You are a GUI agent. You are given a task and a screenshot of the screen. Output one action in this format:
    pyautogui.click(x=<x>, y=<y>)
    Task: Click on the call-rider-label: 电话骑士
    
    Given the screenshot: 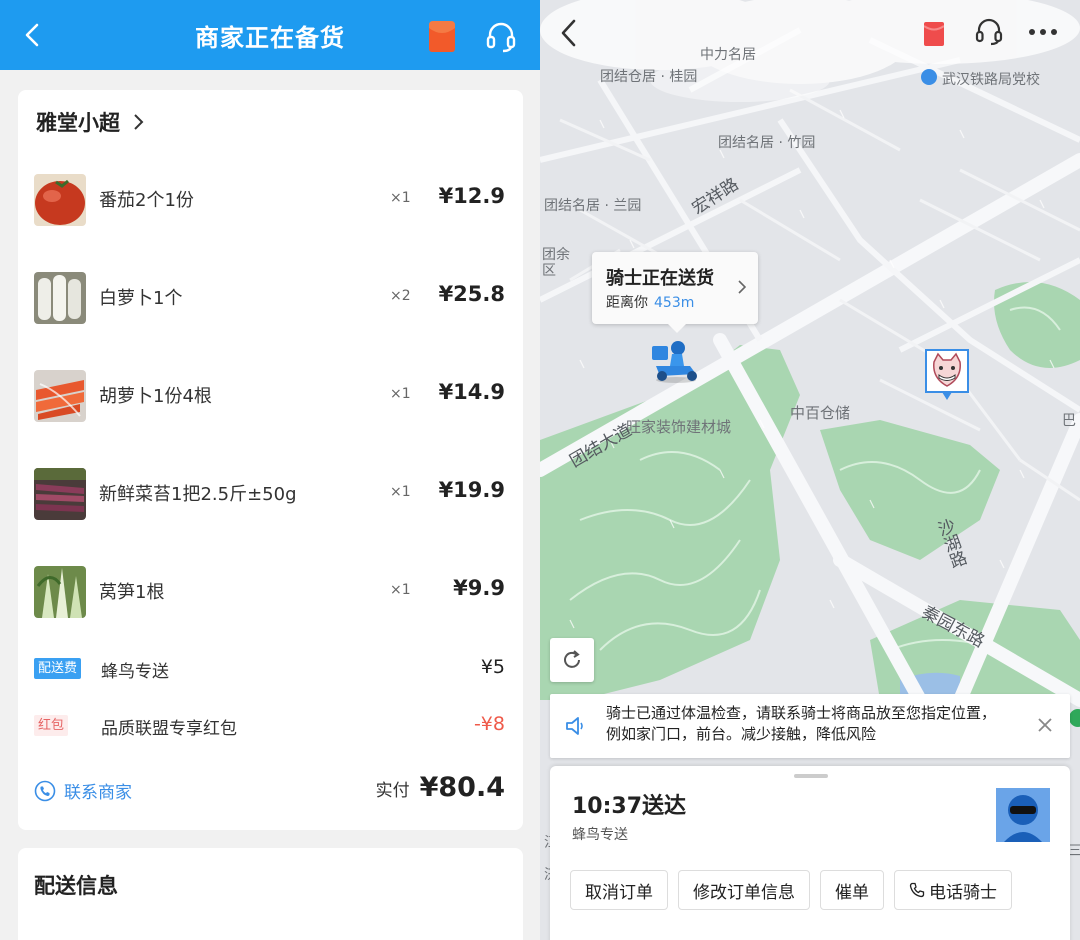 What is the action you would take?
    pyautogui.click(x=963, y=892)
    